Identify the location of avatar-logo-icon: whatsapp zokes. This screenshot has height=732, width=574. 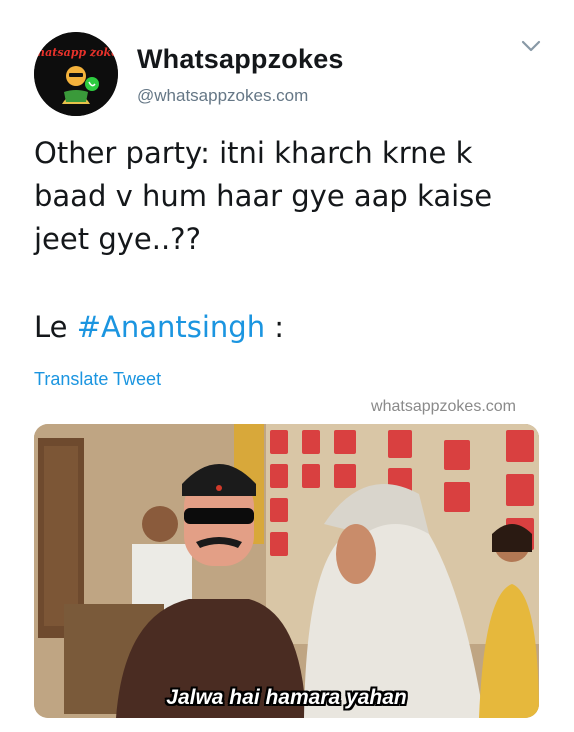
(76, 74).